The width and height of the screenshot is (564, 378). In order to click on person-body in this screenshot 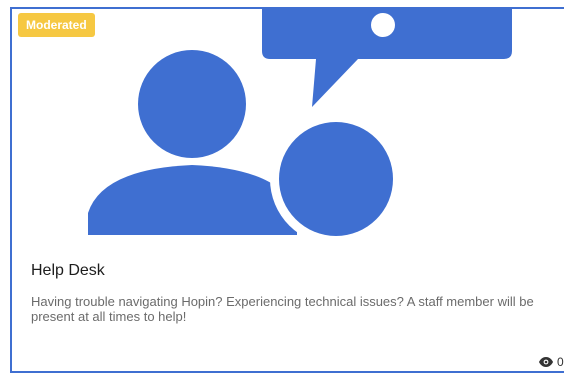, I will do `click(192, 200)`.